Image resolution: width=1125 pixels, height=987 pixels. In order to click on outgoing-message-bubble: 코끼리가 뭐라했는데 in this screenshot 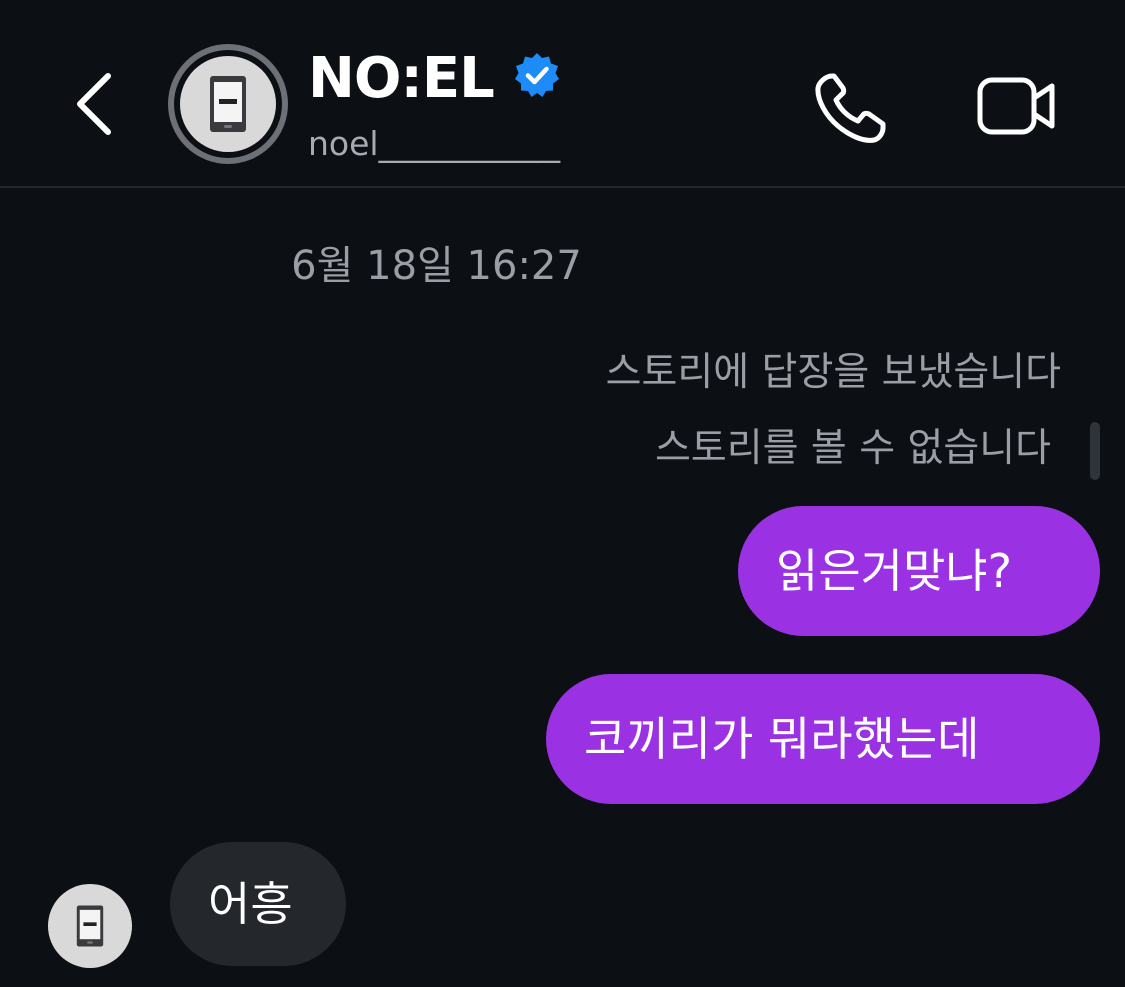, I will do `click(823, 739)`.